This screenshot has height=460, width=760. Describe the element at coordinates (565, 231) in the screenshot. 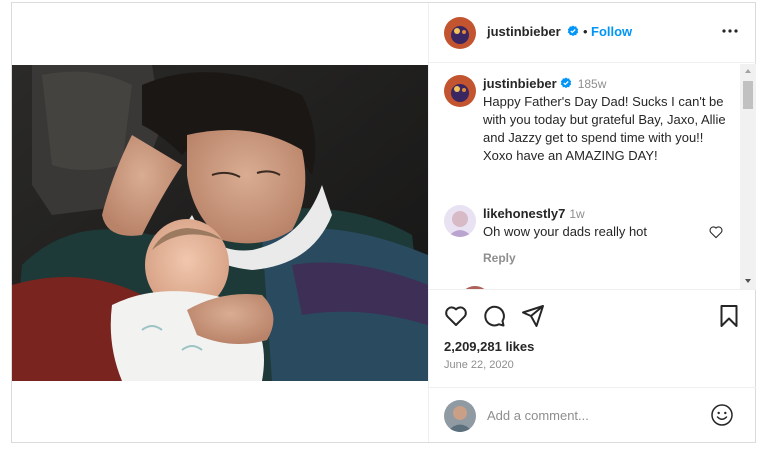

I see `comment-text: Oh wow your dads really hot` at that location.